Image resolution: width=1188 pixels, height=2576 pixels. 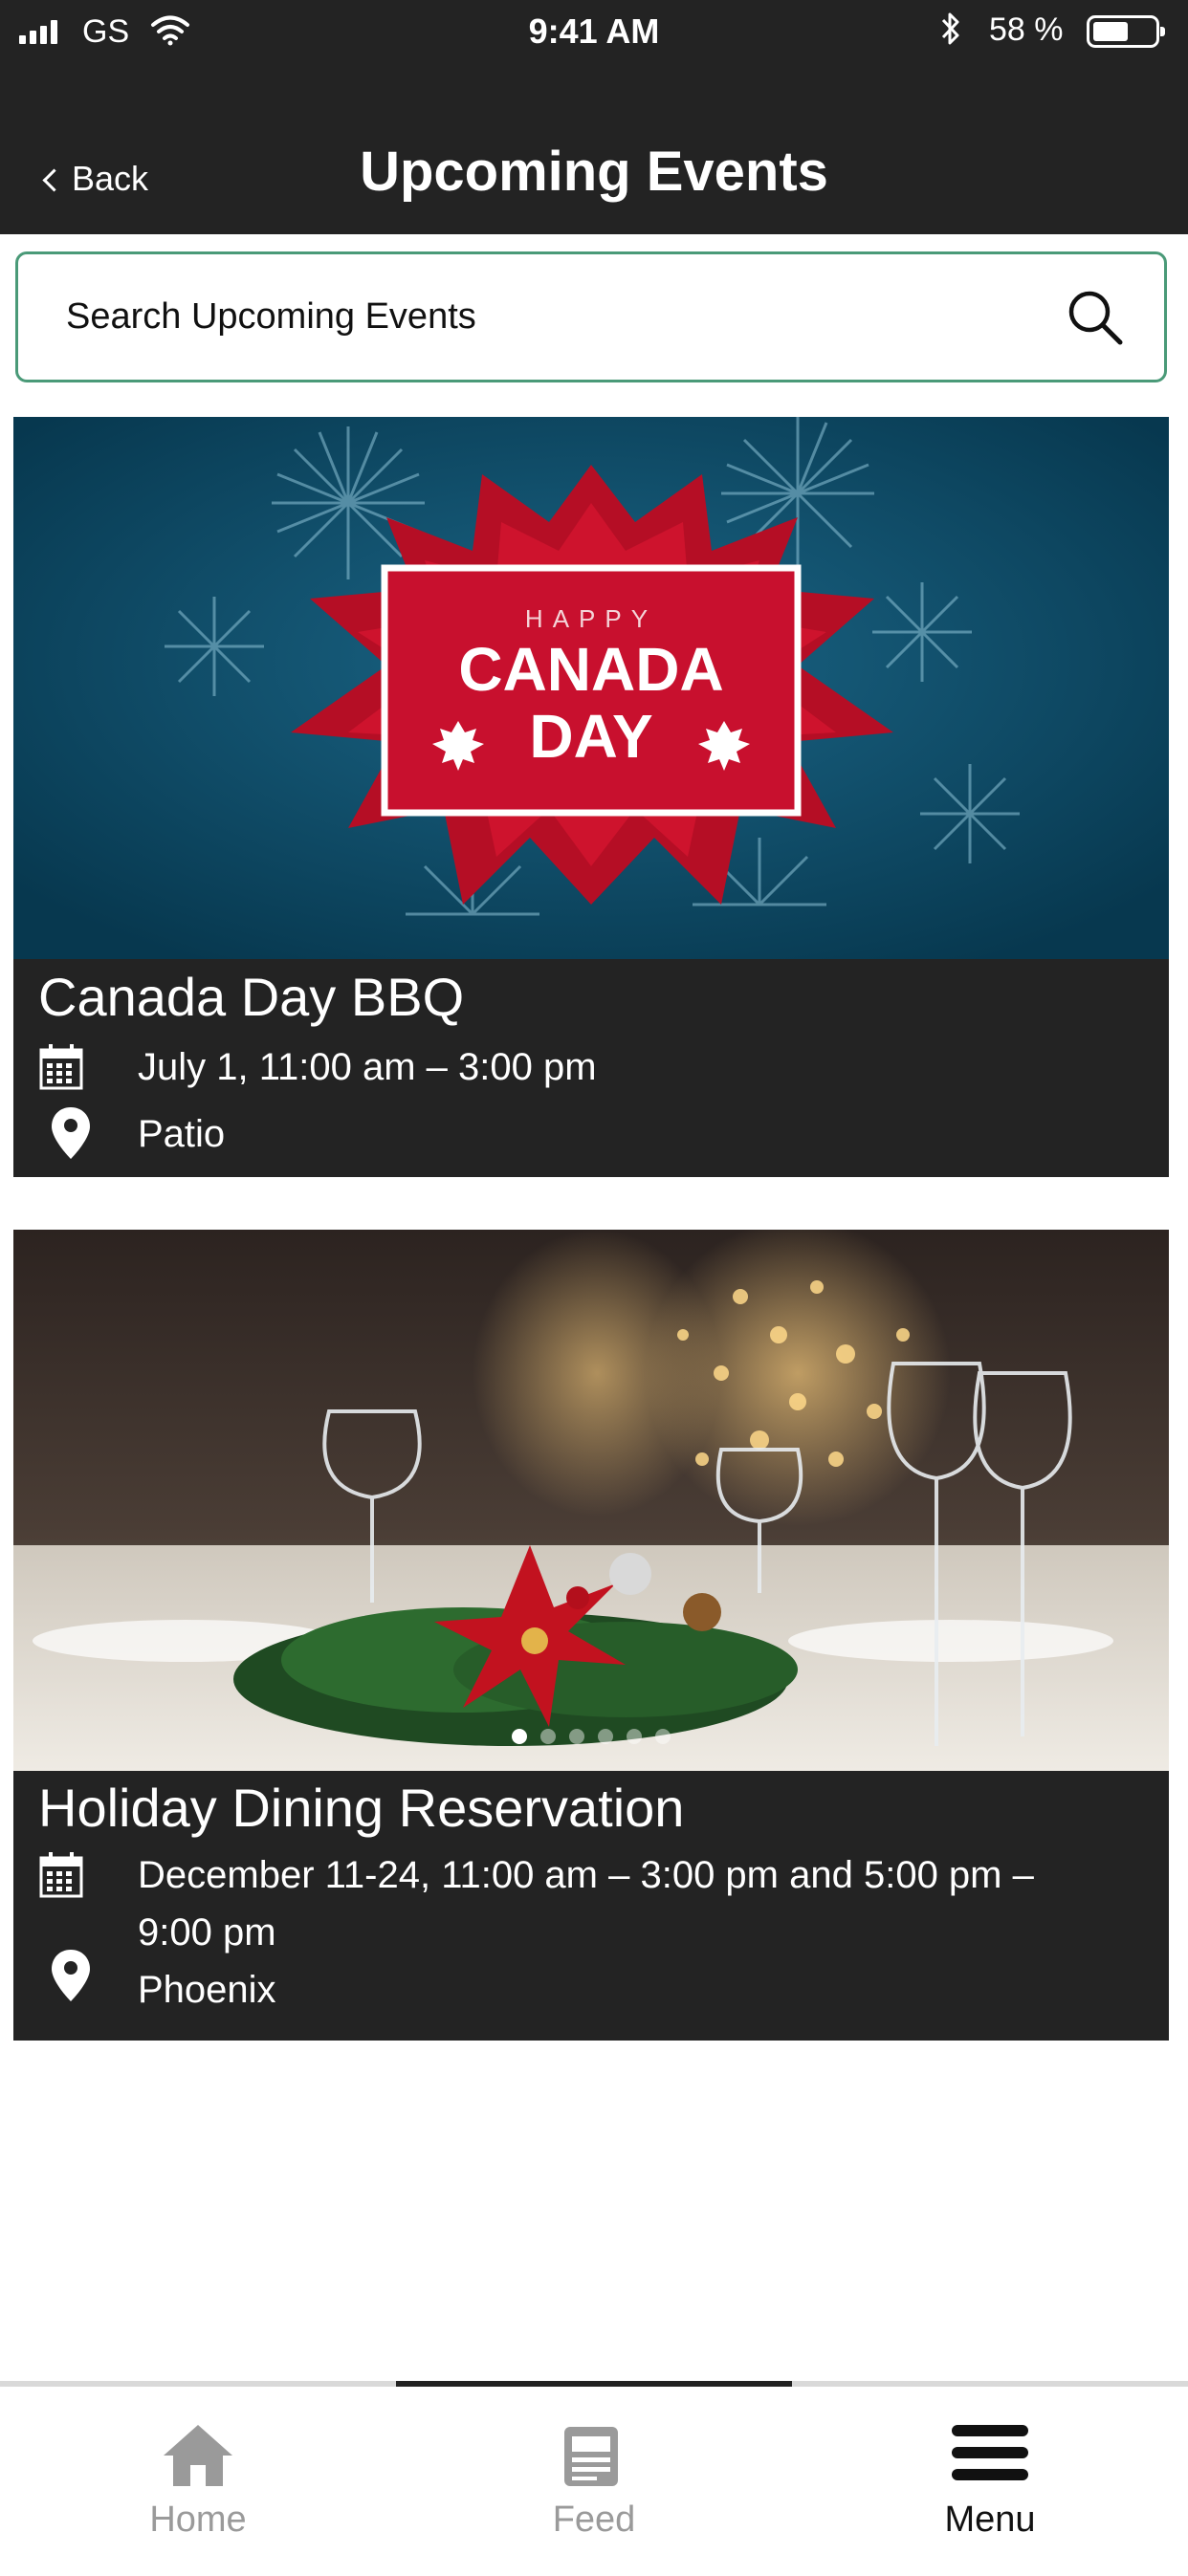 What do you see at coordinates (271, 316) in the screenshot?
I see `search-placeholder: Search Upcoming Events` at bounding box center [271, 316].